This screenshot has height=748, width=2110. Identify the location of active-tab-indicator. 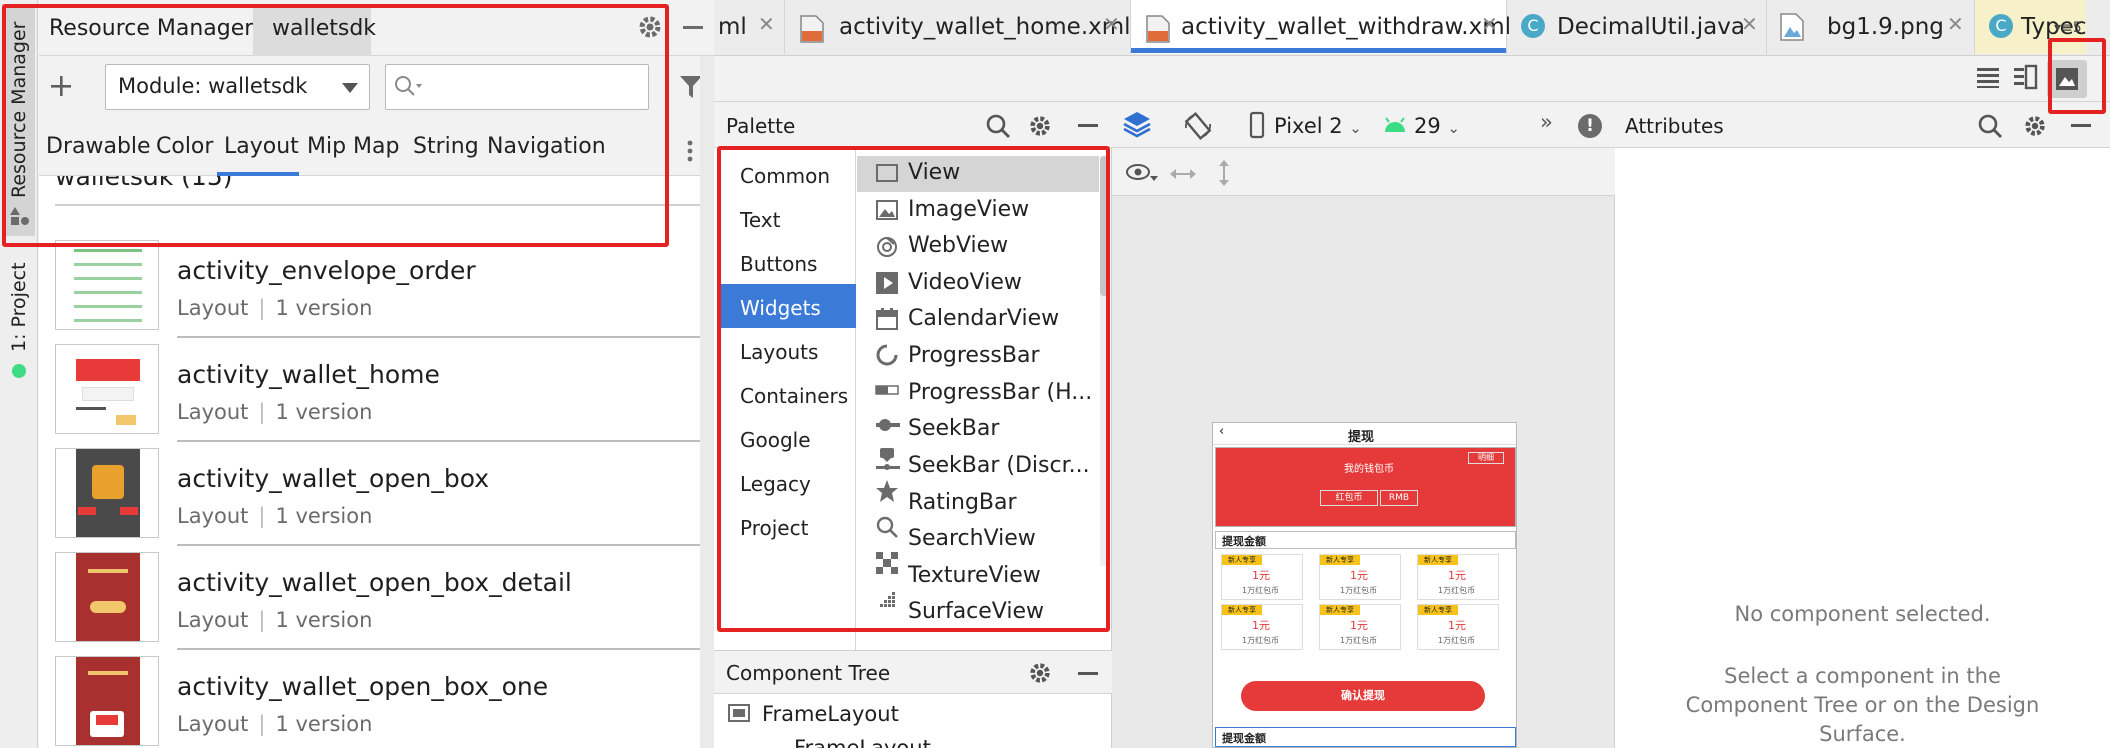
(1319, 50).